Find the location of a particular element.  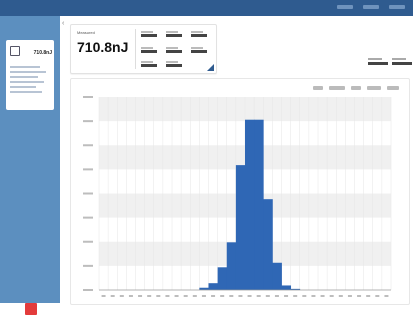

summary-divider is located at coordinates (135, 49).